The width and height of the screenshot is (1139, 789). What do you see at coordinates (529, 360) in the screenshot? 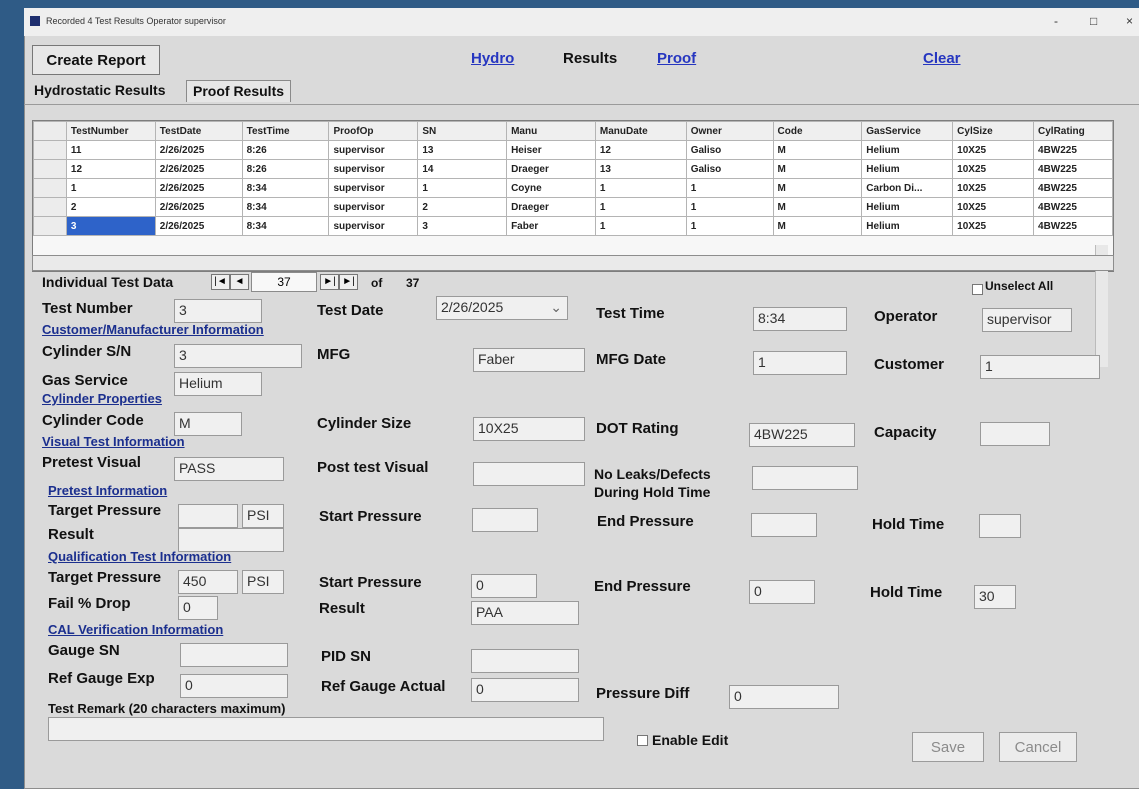
I see `mfg-field: Faber` at bounding box center [529, 360].